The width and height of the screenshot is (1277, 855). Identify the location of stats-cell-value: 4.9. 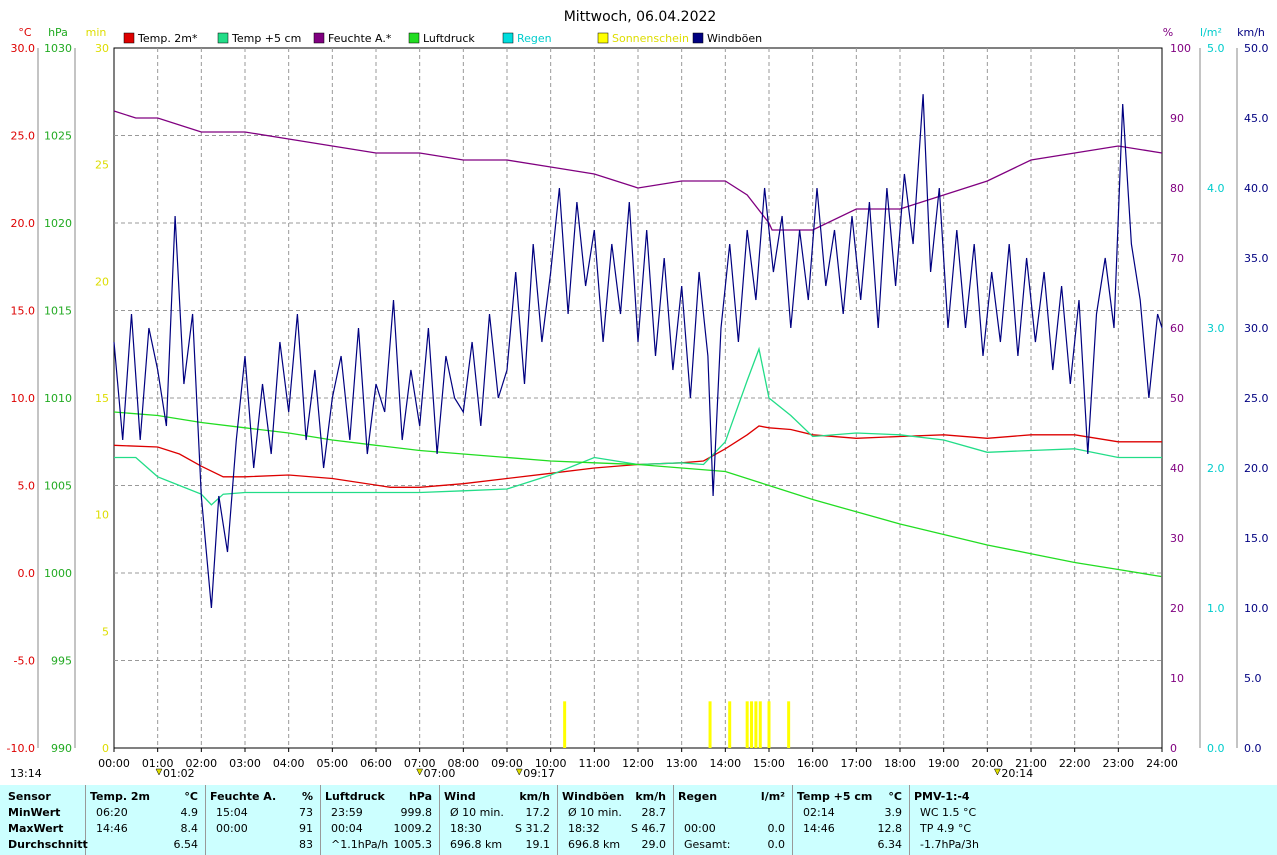
(189, 812).